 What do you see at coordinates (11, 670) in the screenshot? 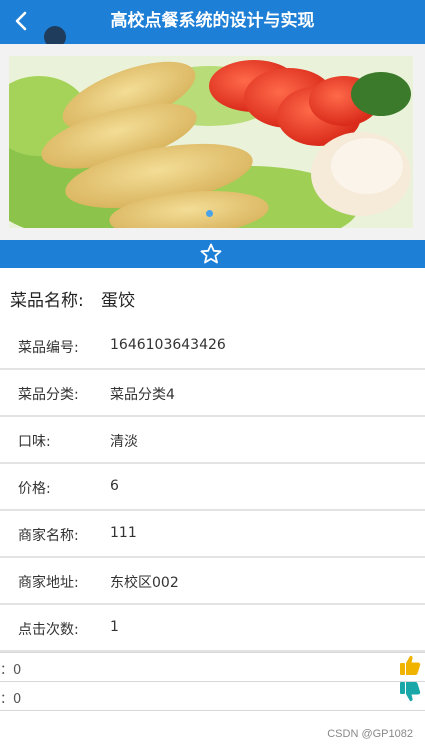
I see `like-count: 赞：0` at bounding box center [11, 670].